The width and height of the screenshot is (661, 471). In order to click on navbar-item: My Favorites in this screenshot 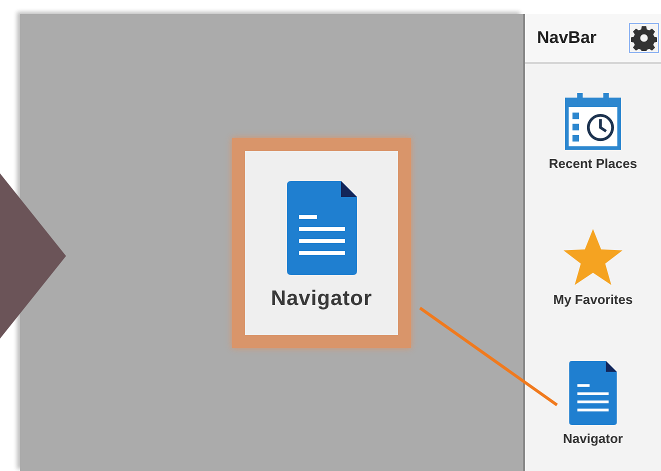, I will do `click(593, 268)`.